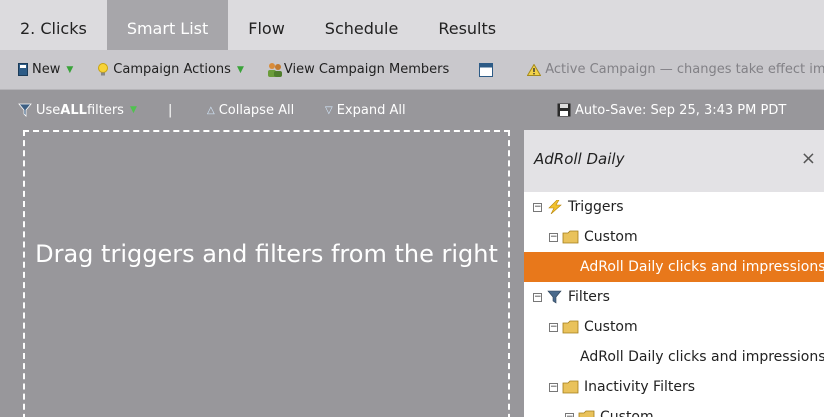 The height and width of the screenshot is (417, 824). I want to click on tab-flow: Flow, so click(266, 25).